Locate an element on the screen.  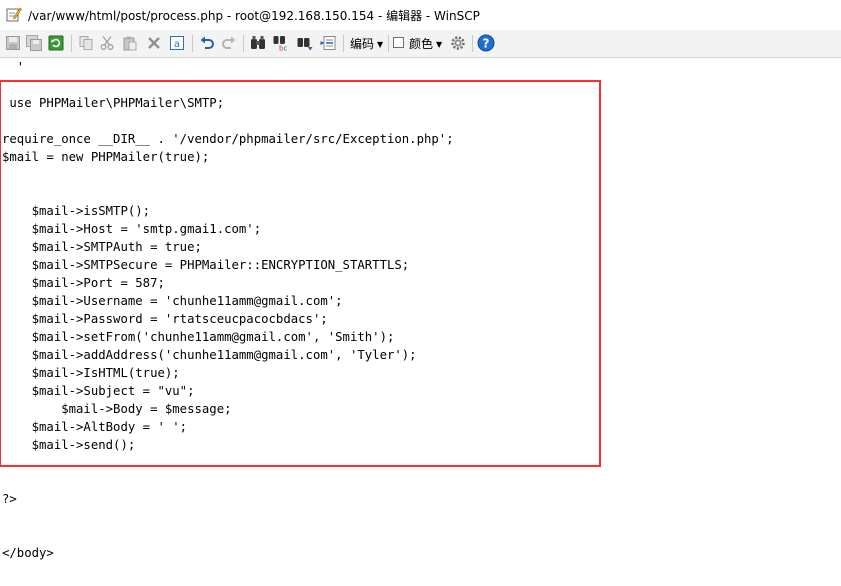
save-all-icon is located at coordinates (34, 43).